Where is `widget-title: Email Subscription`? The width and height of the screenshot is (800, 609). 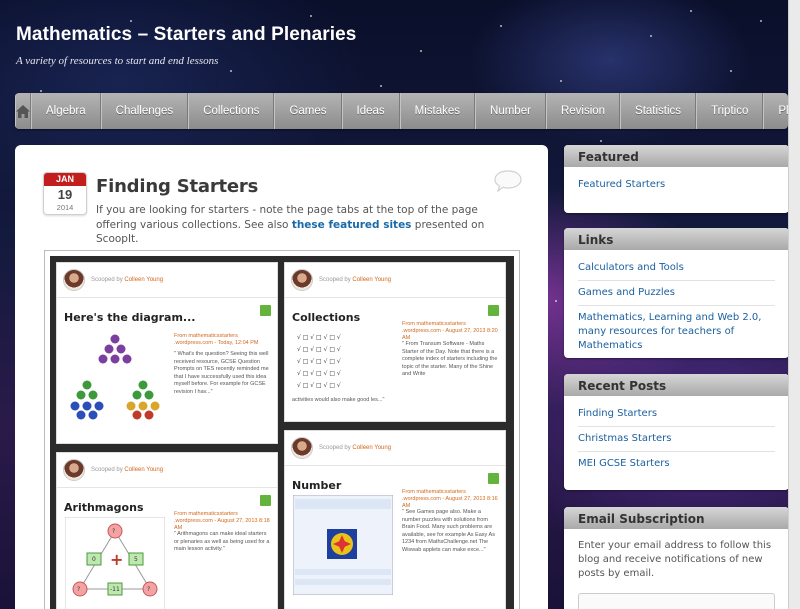
widget-title: Email Subscription is located at coordinates (676, 518).